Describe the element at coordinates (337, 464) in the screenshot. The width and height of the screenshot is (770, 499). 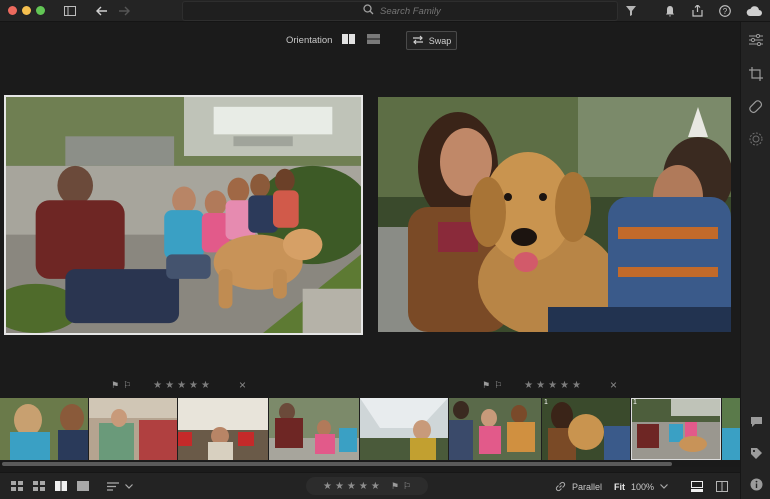
I see `filmstrip-scrollbar-thumb` at that location.